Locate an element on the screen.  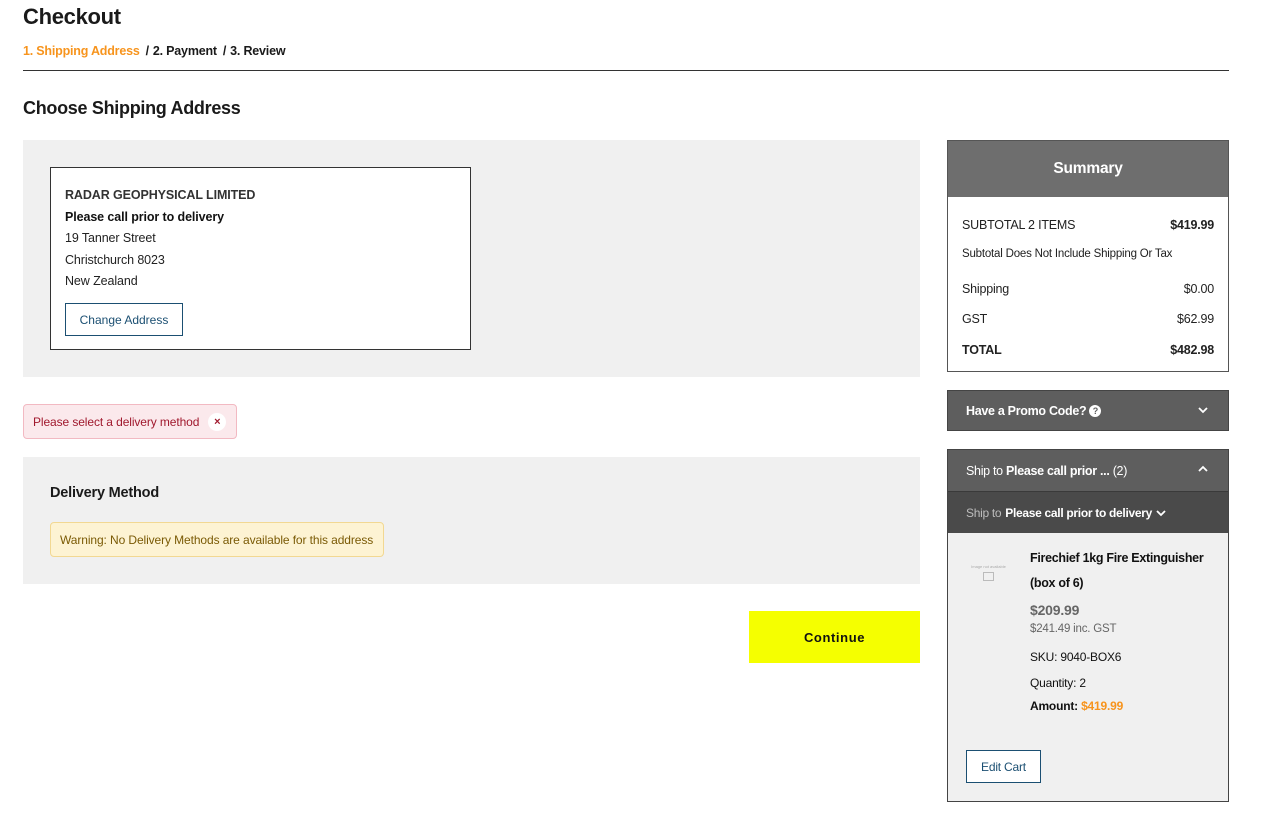
shipping-value: $0.00 is located at coordinates (1198, 289).